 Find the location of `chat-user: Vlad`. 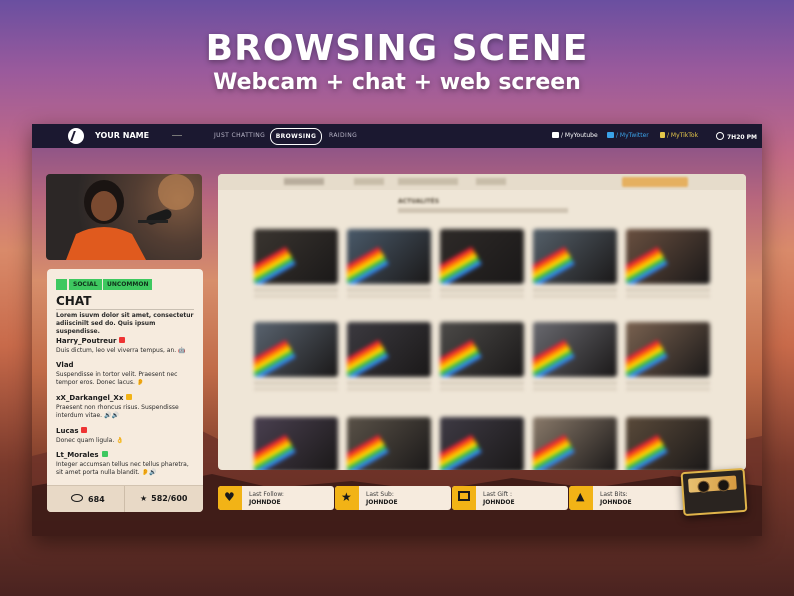

chat-user: Vlad is located at coordinates (65, 365).